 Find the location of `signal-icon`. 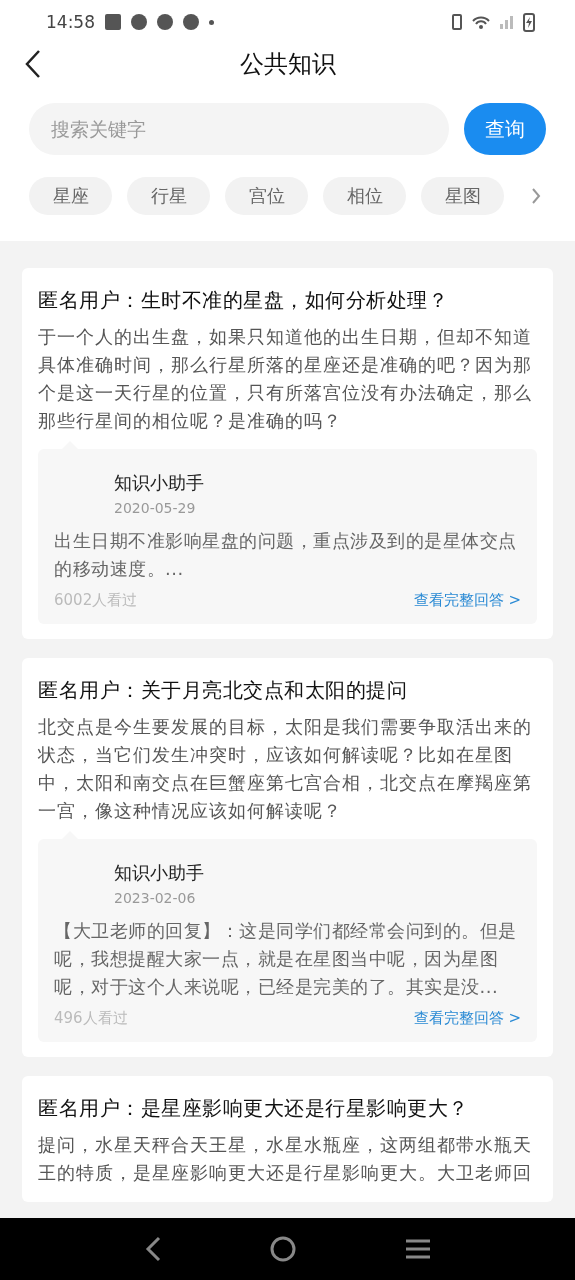

signal-icon is located at coordinates (506, 22).